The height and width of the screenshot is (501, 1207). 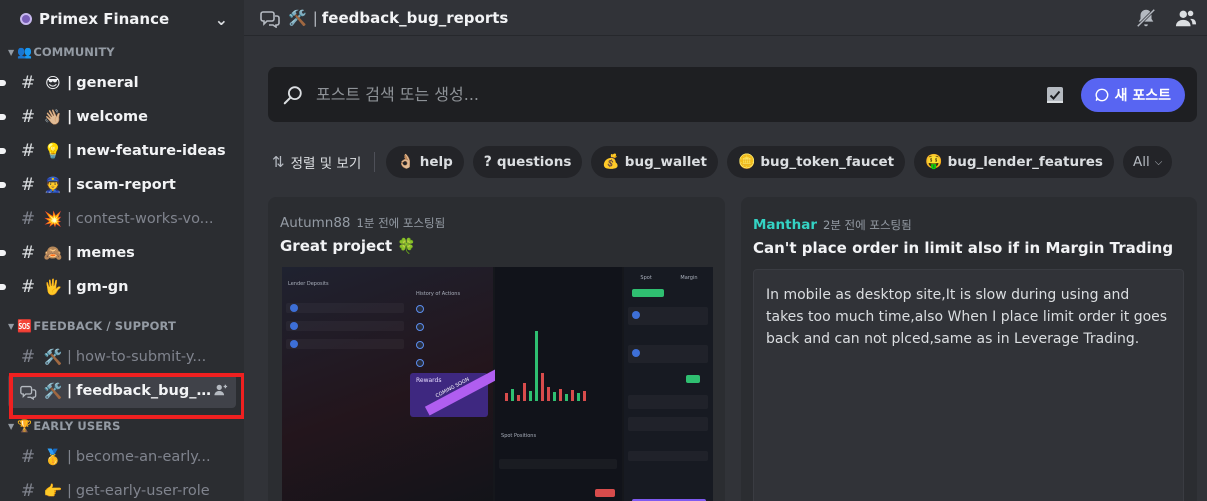 I want to click on topbar-actions, so click(x=1171, y=18).